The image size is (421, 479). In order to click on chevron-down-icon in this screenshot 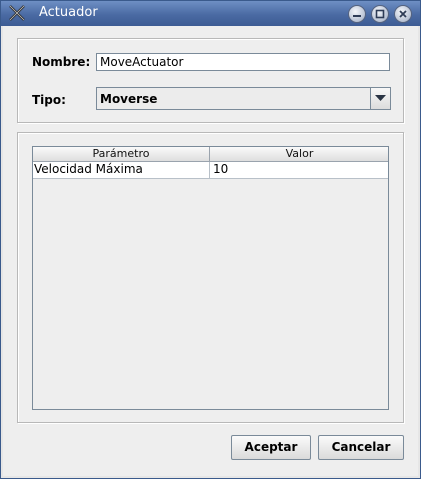, I will do `click(380, 98)`.